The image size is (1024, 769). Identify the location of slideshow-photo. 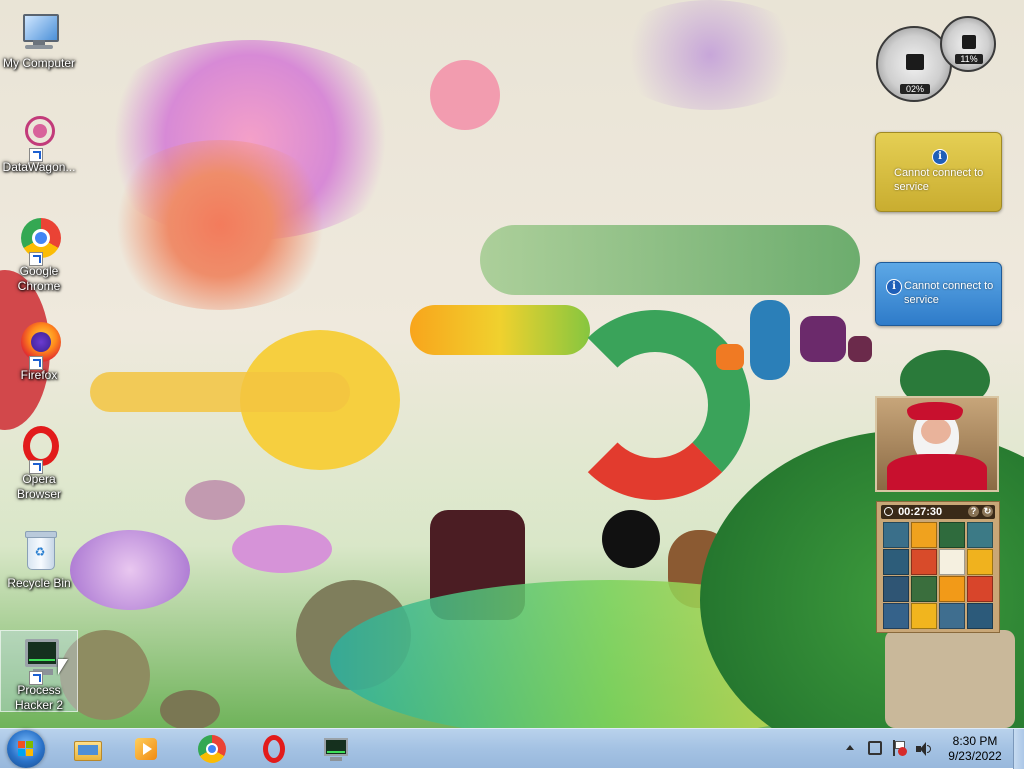
(937, 444).